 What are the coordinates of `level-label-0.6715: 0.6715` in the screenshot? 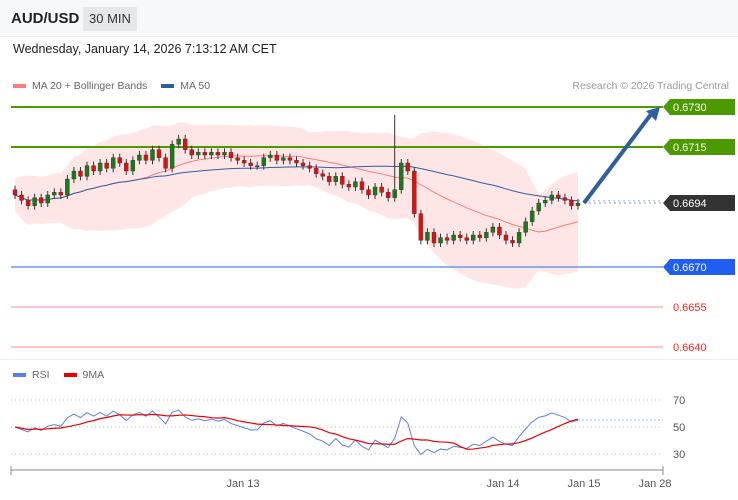 It's located at (690, 148).